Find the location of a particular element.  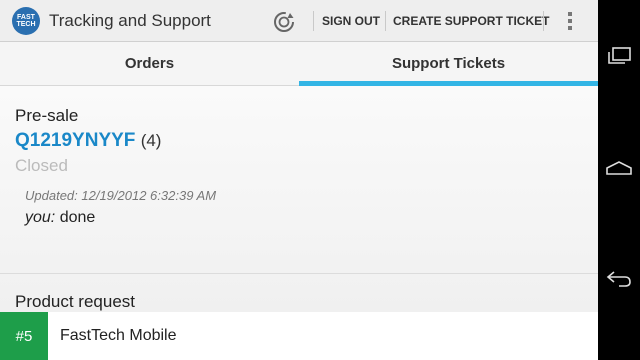

recent-apps-icon is located at coordinates (619, 55).